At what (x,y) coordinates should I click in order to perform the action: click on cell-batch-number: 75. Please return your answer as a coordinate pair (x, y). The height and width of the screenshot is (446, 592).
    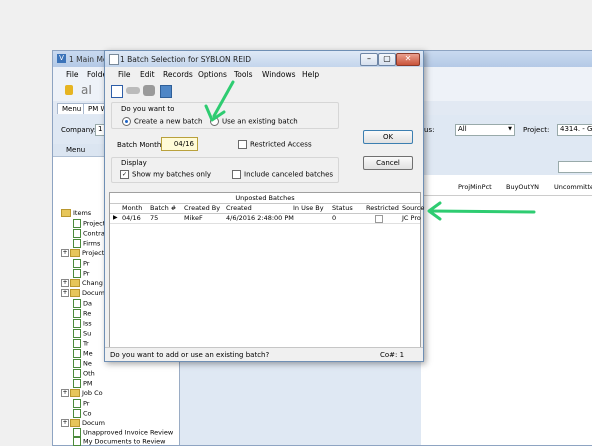
    Looking at the image, I should click on (154, 218).